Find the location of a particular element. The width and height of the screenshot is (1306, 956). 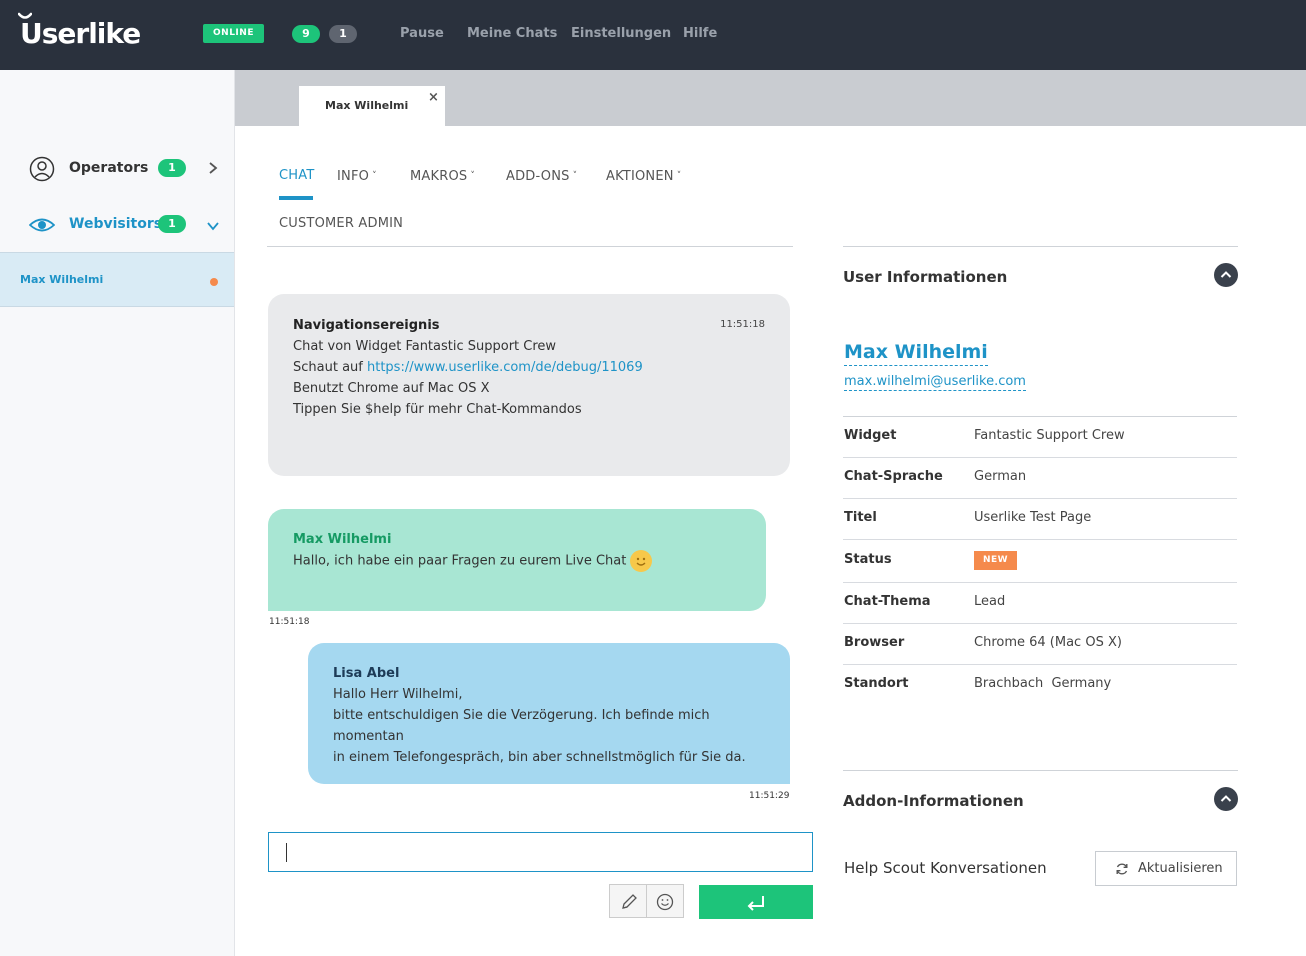

refresh-button: Aktualisieren is located at coordinates (1166, 868).